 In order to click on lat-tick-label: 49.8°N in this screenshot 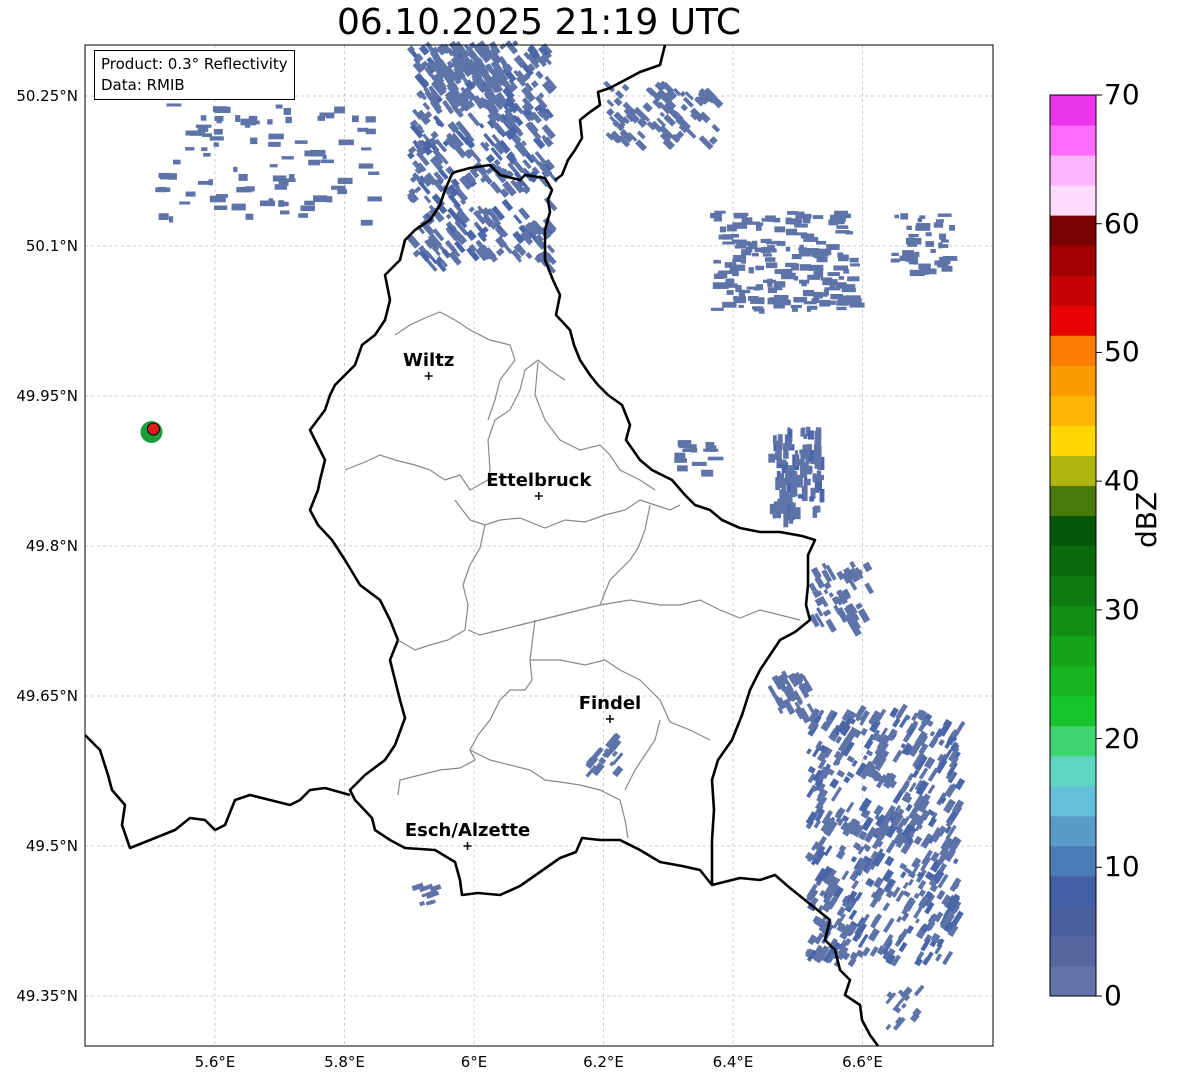, I will do `click(52, 546)`.